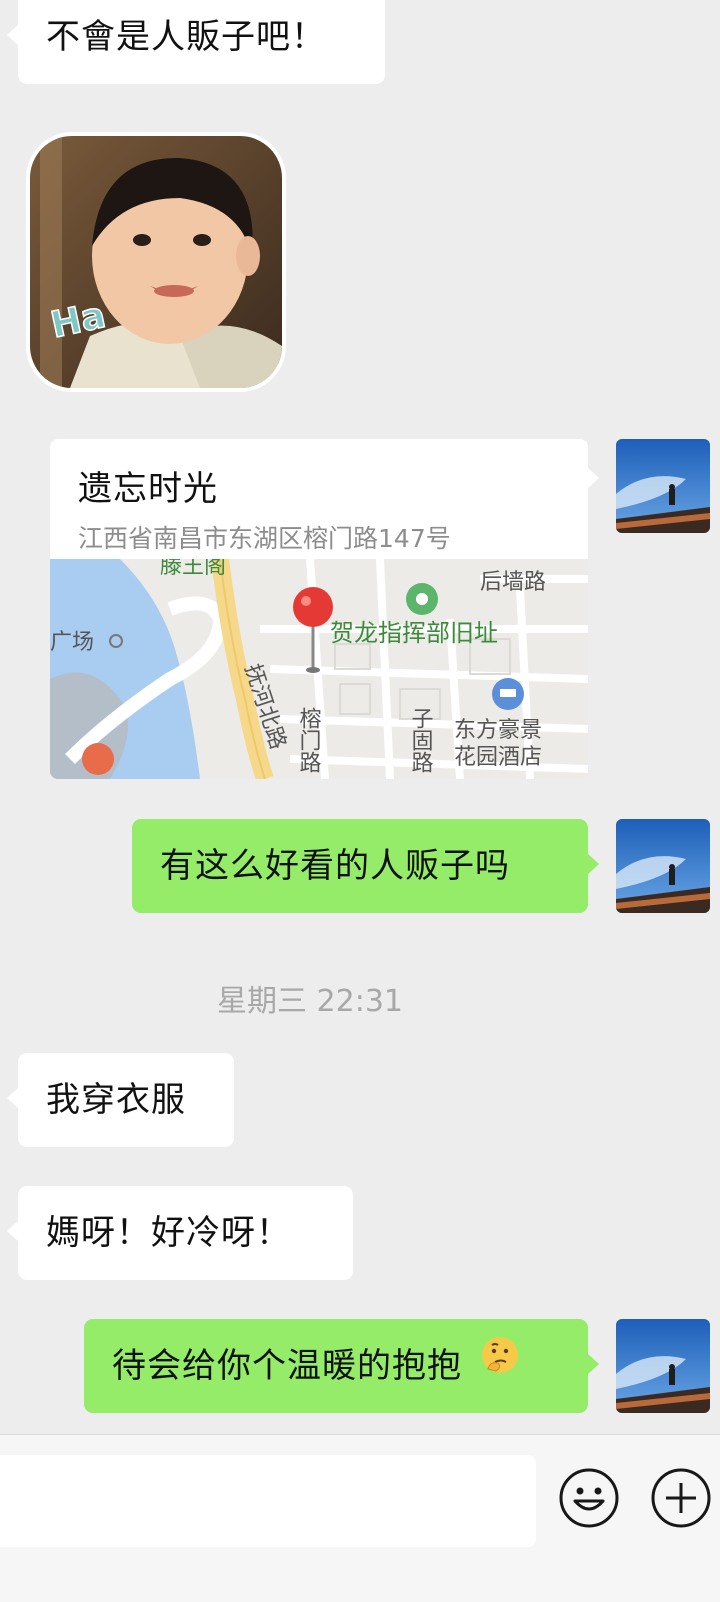 This screenshot has height=1602, width=720. Describe the element at coordinates (310, 1001) in the screenshot. I see `timestamp-divider: 星期三 22:31` at that location.